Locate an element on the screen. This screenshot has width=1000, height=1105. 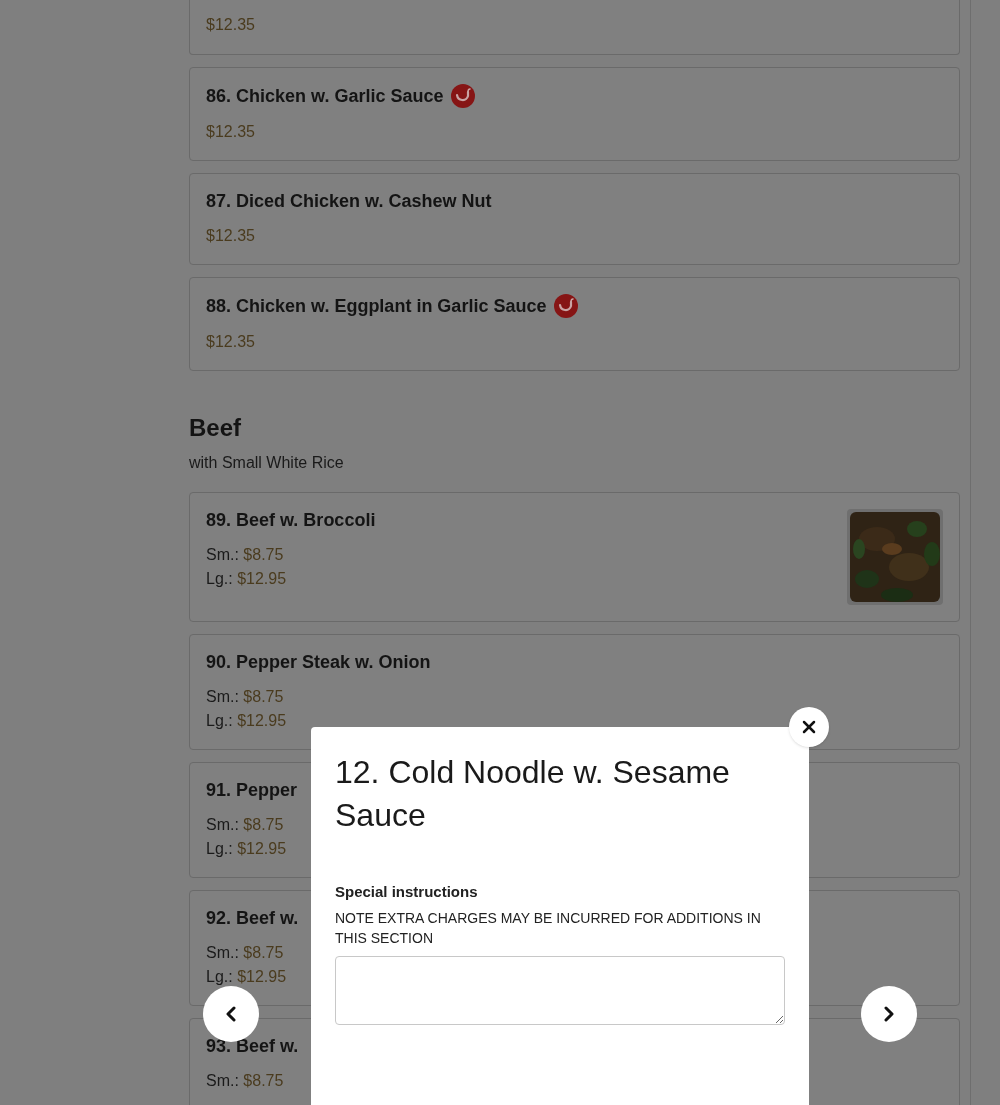
menu-item-card: 86. Chicken w. Garlic Sauce $12.35 is located at coordinates (574, 114).